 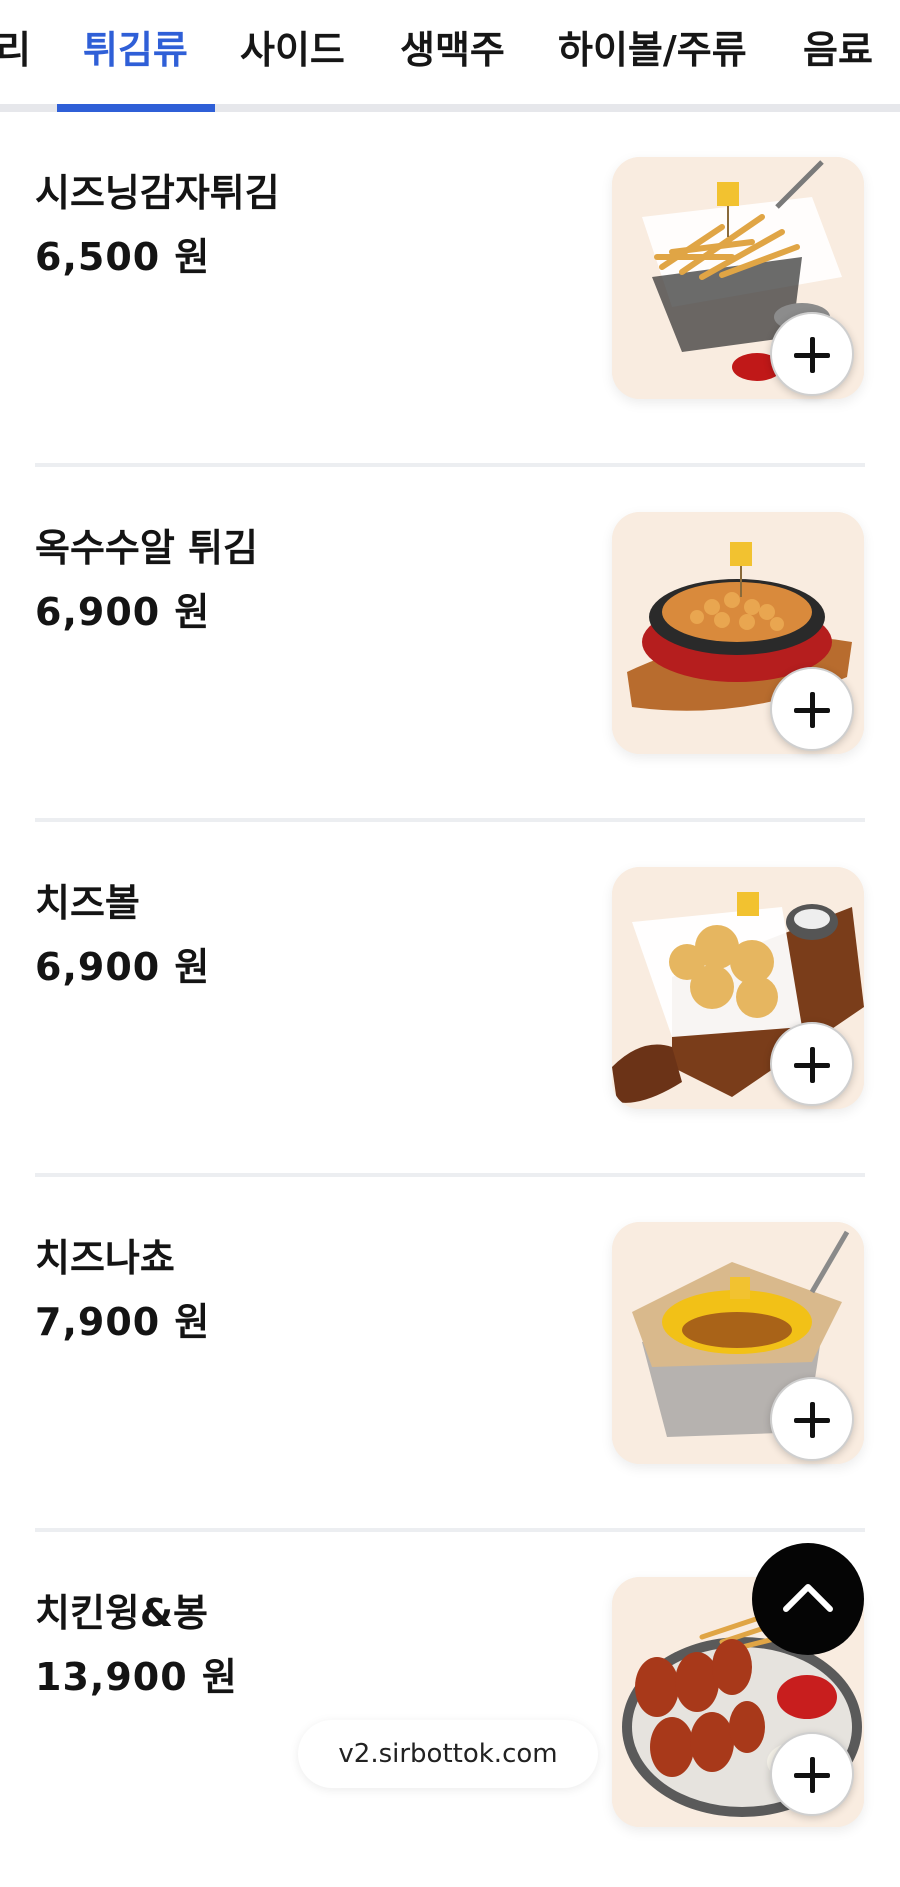 I want to click on tab-fried-food: 튀김류, so click(x=135, y=50).